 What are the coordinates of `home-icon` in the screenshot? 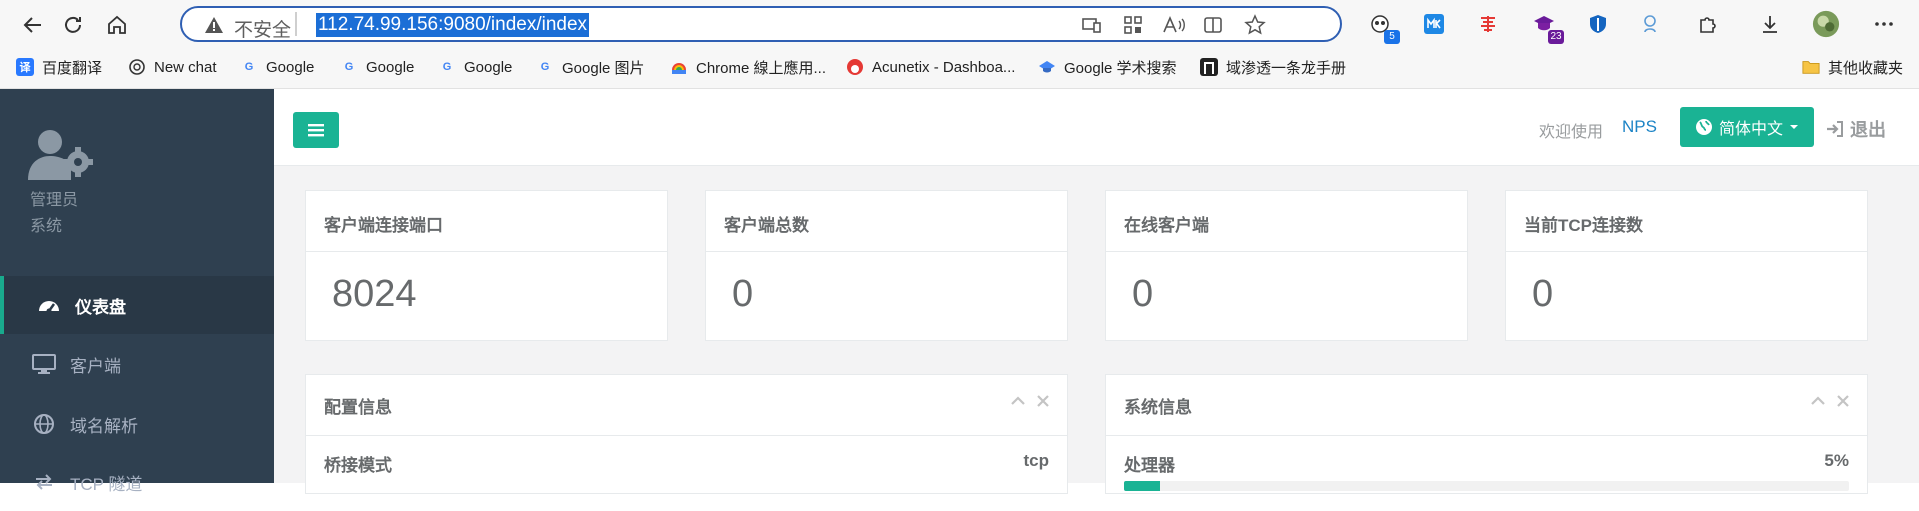 It's located at (117, 24).